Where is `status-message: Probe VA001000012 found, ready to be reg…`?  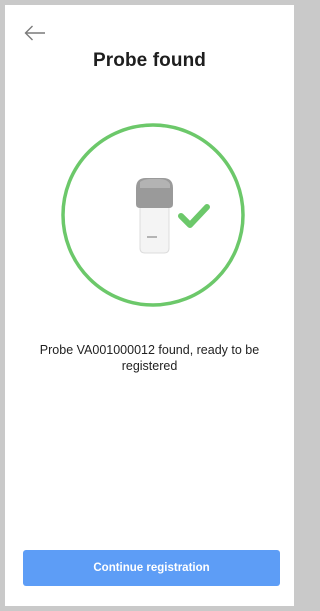 status-message: Probe VA001000012 found, ready to be reg… is located at coordinates (149, 358).